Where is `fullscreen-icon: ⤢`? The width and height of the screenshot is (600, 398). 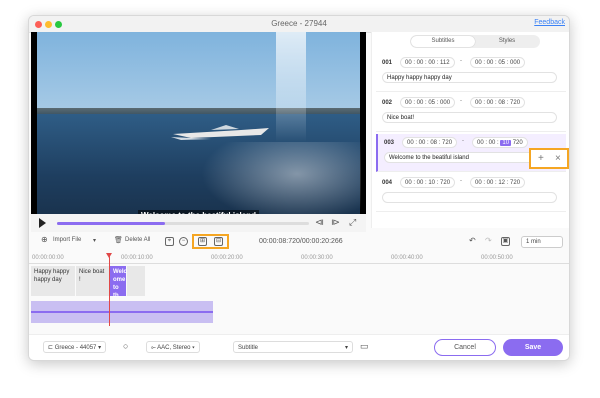
fullscreen-icon: ⤢ is located at coordinates (352, 222).